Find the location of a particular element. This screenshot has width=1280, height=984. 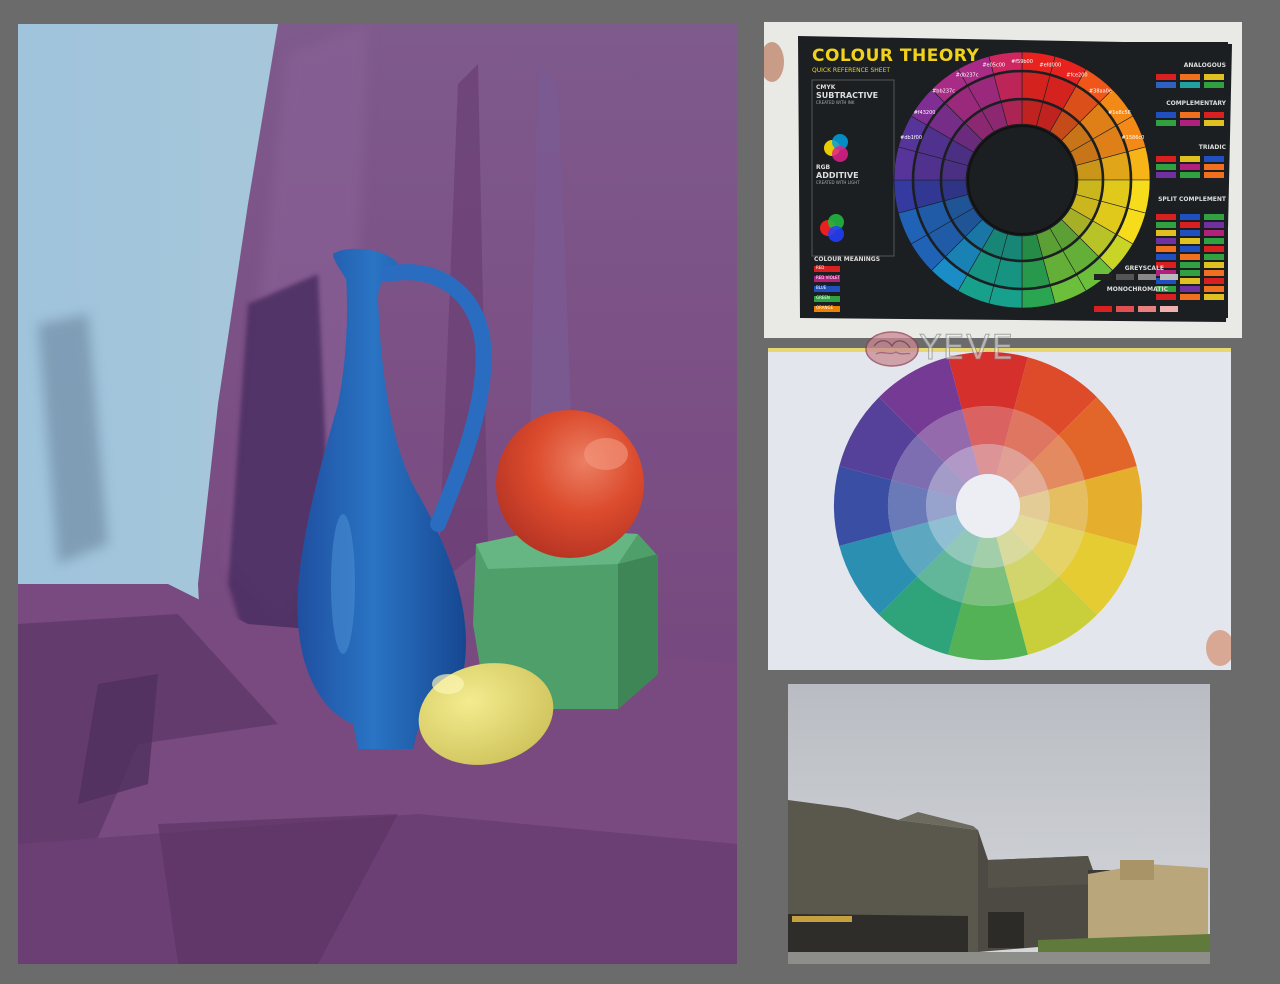

triadic-heading: TRIADIC is located at coordinates (1212, 147).